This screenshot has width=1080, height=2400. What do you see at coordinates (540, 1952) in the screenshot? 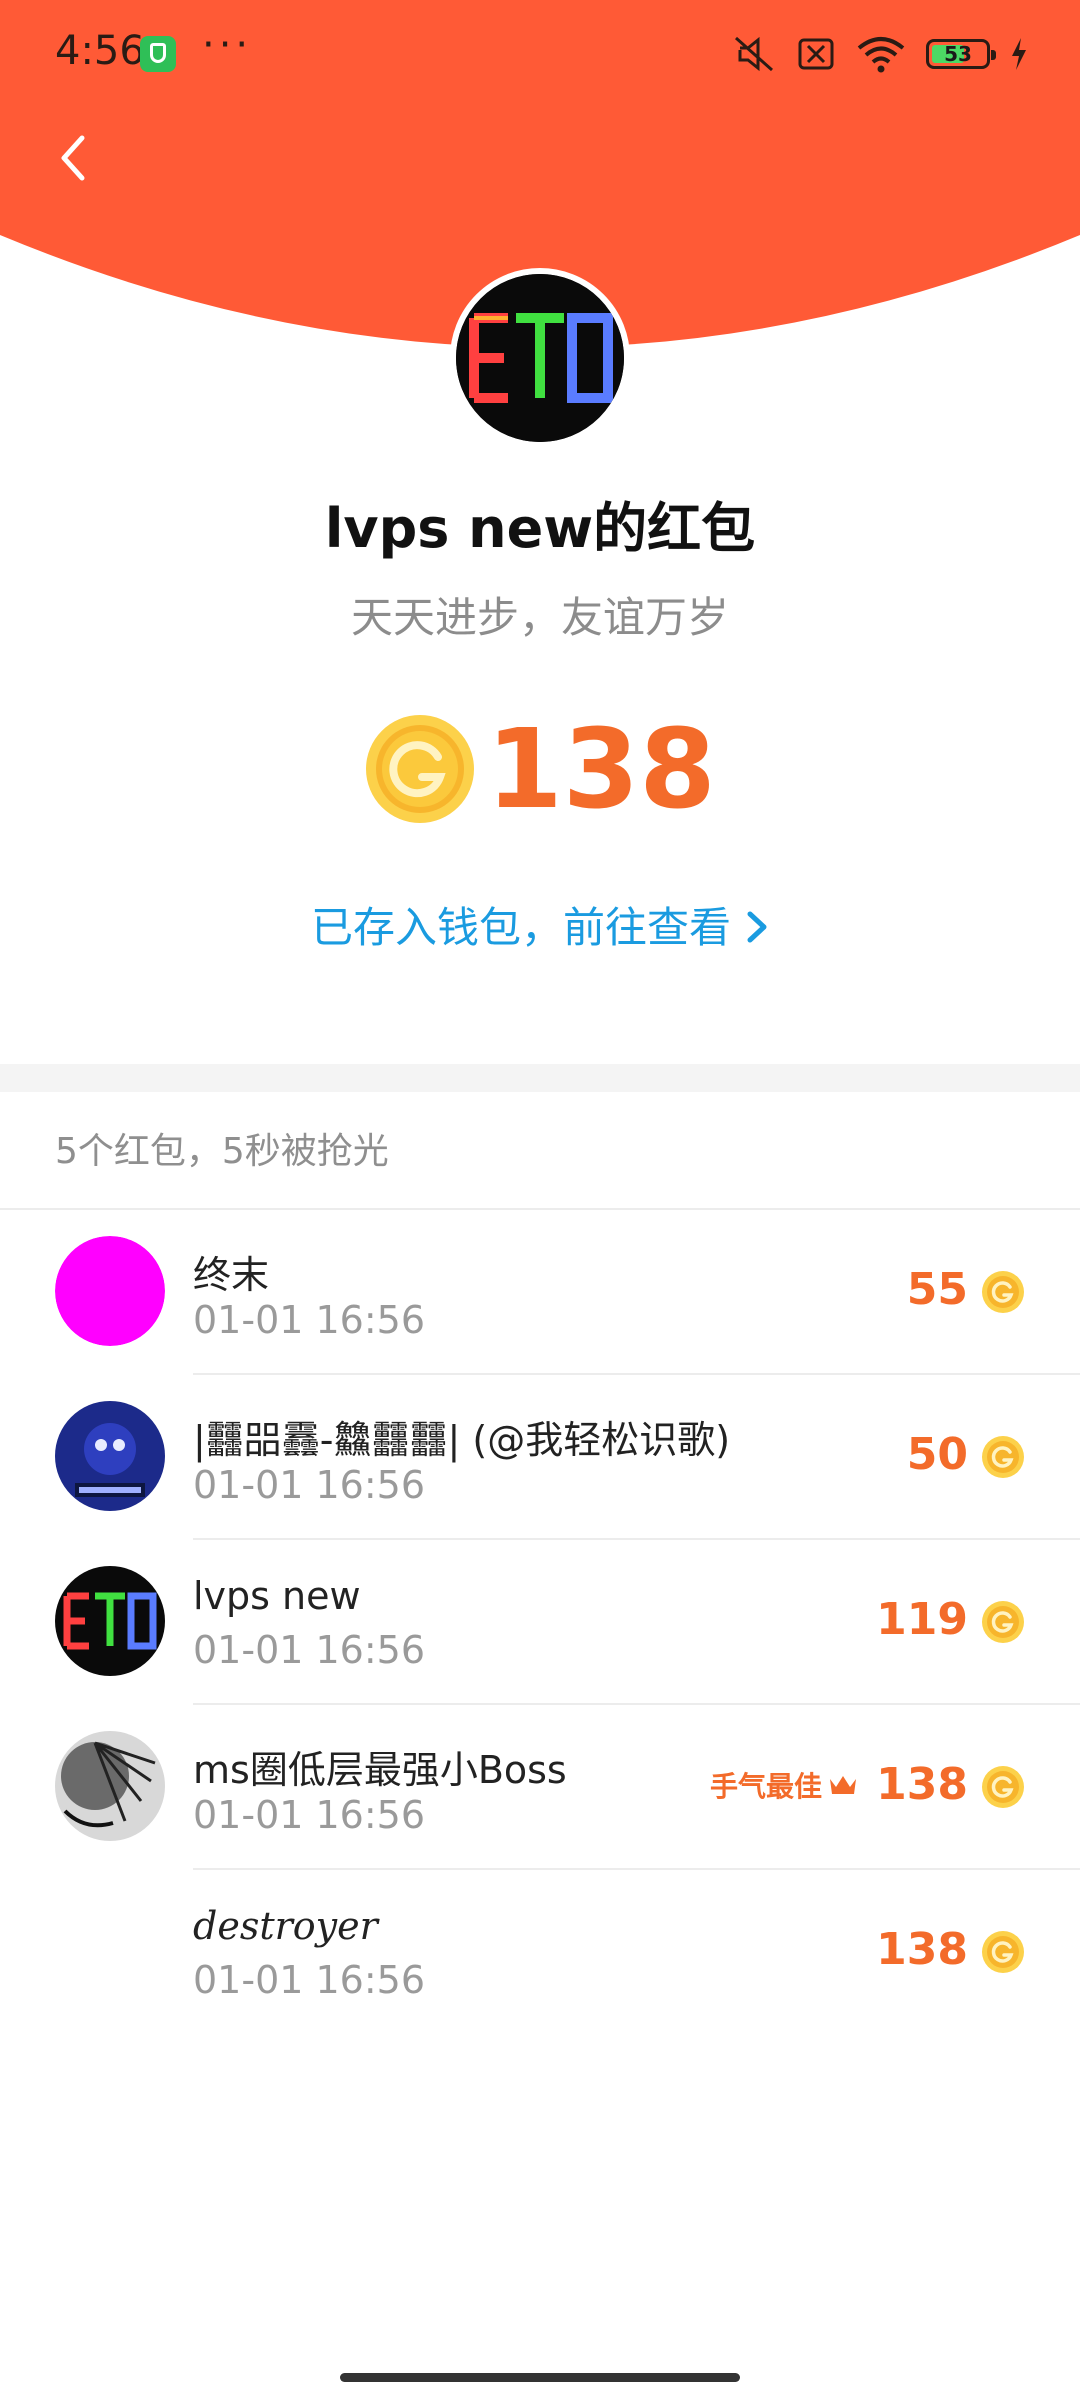
I see `list-item: destroyer 01-01 16:56 138` at bounding box center [540, 1952].